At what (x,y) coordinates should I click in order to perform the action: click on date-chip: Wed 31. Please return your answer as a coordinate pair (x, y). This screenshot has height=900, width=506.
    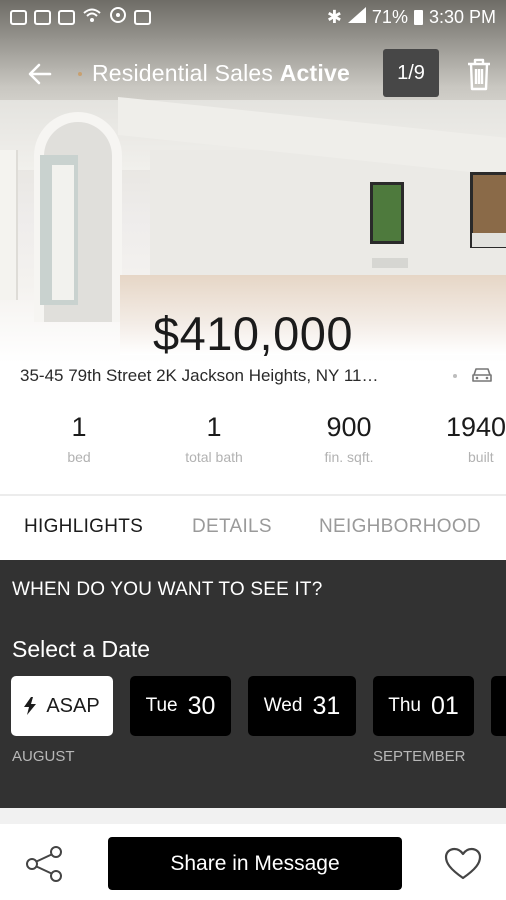
    Looking at the image, I should click on (302, 706).